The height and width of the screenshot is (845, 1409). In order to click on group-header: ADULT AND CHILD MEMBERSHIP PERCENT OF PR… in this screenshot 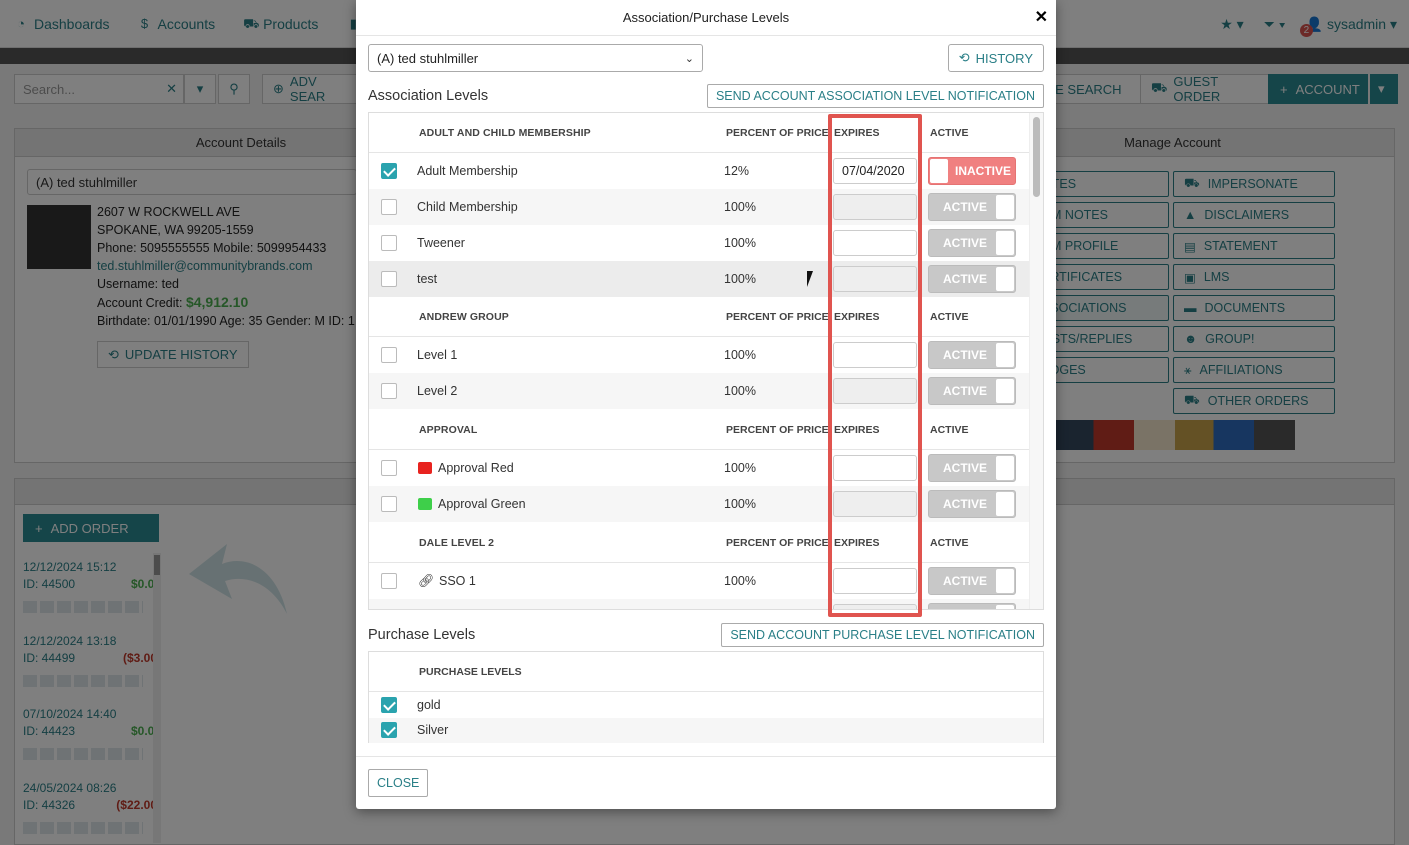, I will do `click(699, 133)`.